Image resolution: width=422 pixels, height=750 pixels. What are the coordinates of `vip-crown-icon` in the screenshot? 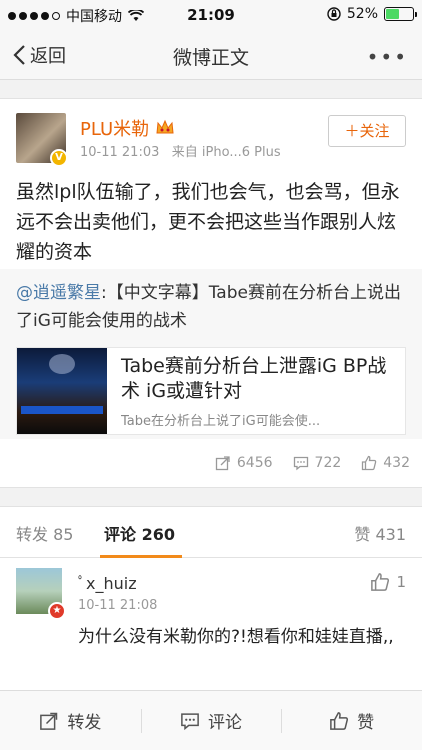 It's located at (165, 126).